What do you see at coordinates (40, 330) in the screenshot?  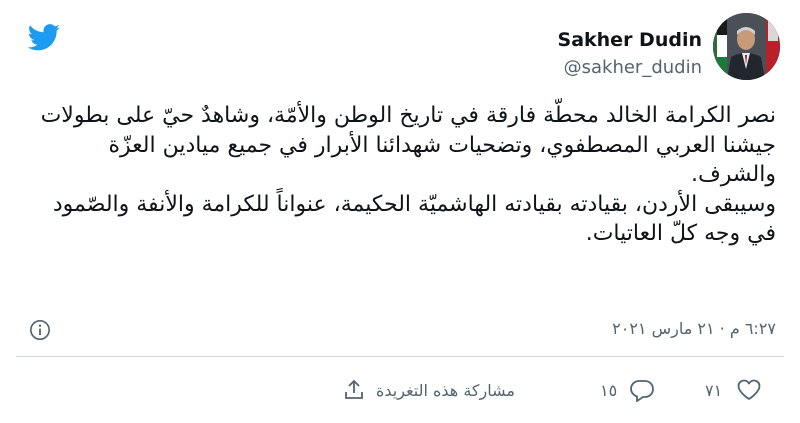 I see `info-icon` at bounding box center [40, 330].